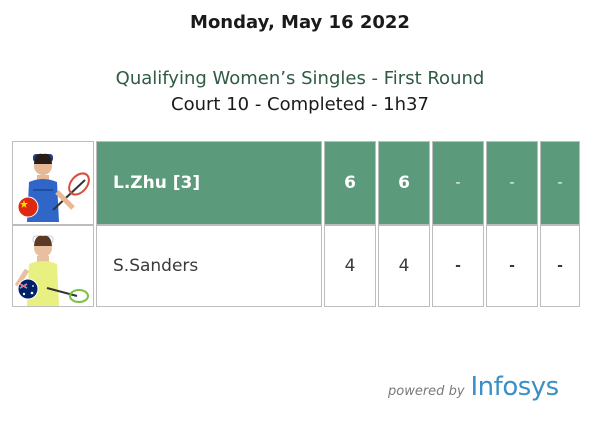 This screenshot has height=423, width=600. What do you see at coordinates (300, 22) in the screenshot?
I see `match-date: Monday, May 16 2022` at bounding box center [300, 22].